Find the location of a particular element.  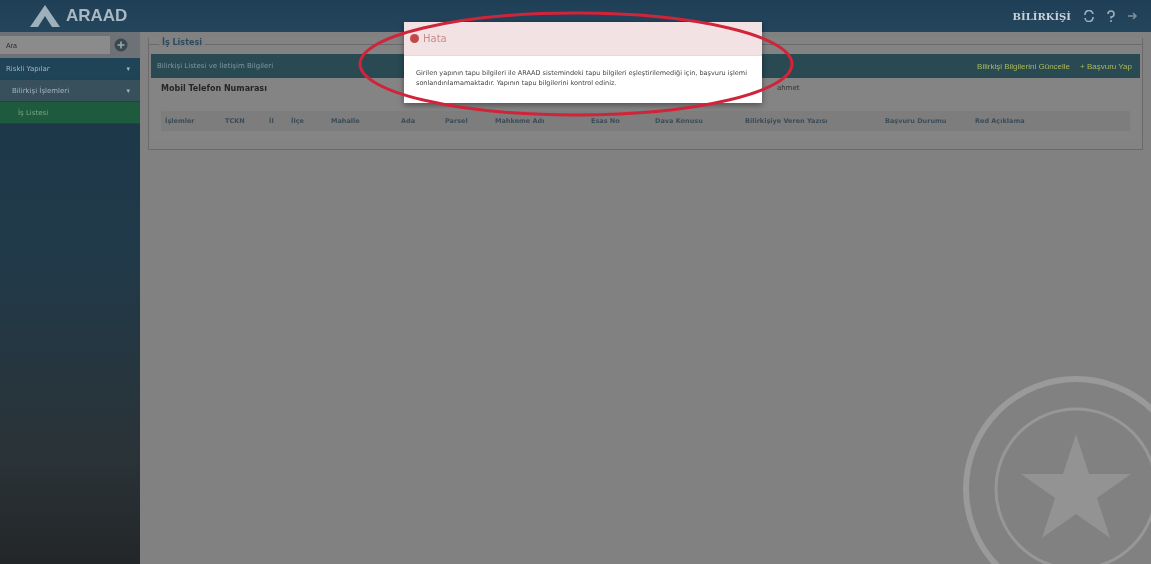

help-icon is located at coordinates (1111, 16).